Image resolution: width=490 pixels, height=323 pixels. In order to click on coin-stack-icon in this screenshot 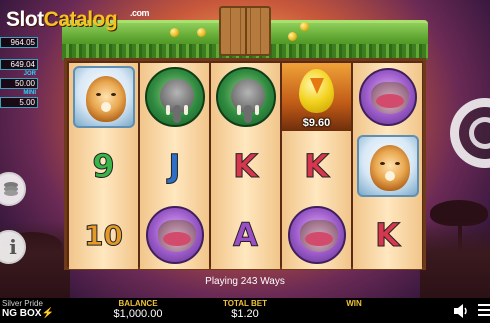, I will do `click(11, 189)`.